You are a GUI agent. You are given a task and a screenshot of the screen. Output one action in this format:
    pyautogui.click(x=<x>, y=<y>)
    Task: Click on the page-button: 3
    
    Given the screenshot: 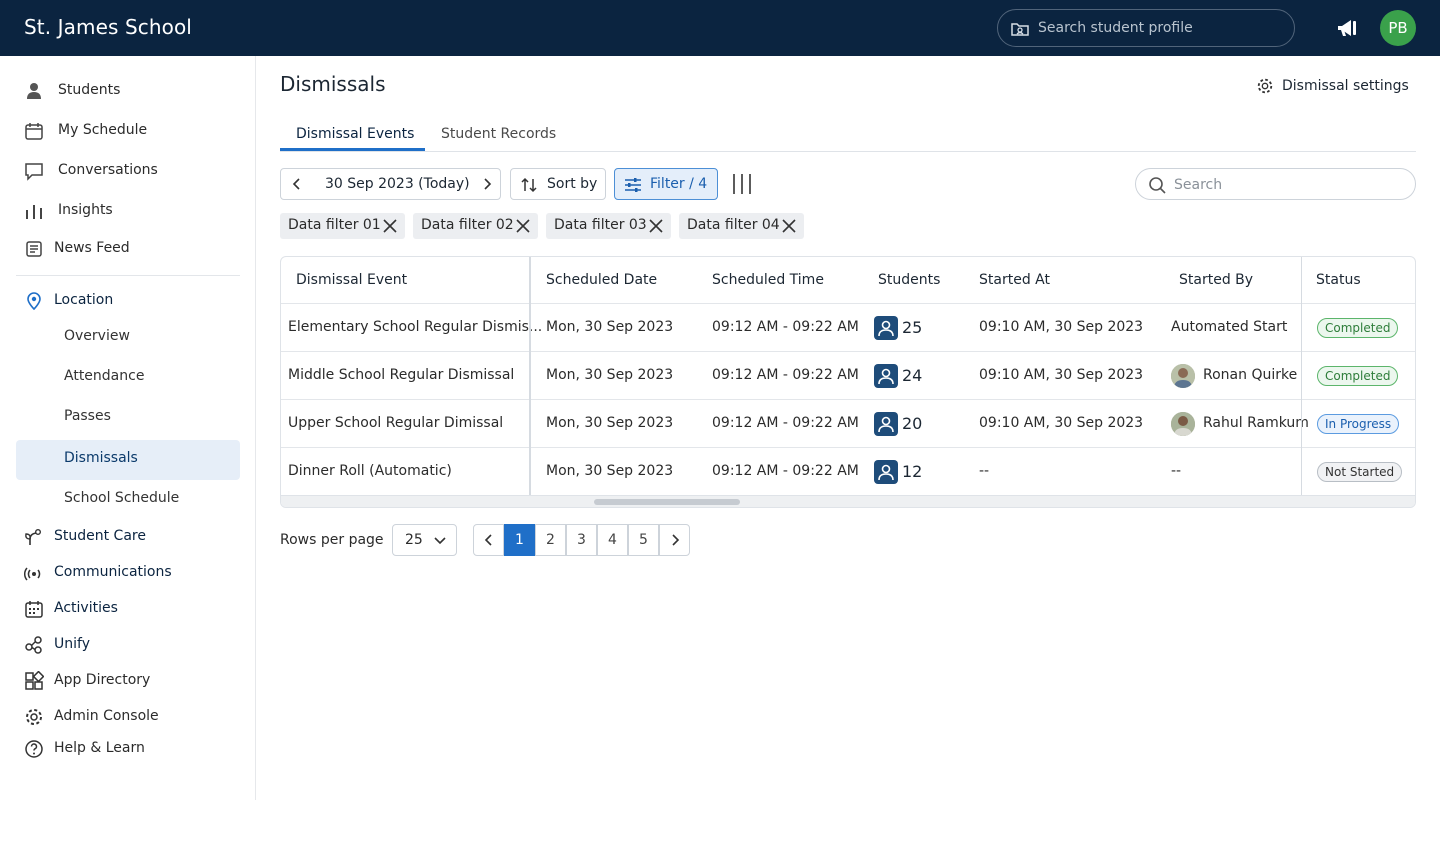 What is the action you would take?
    pyautogui.click(x=581, y=540)
    